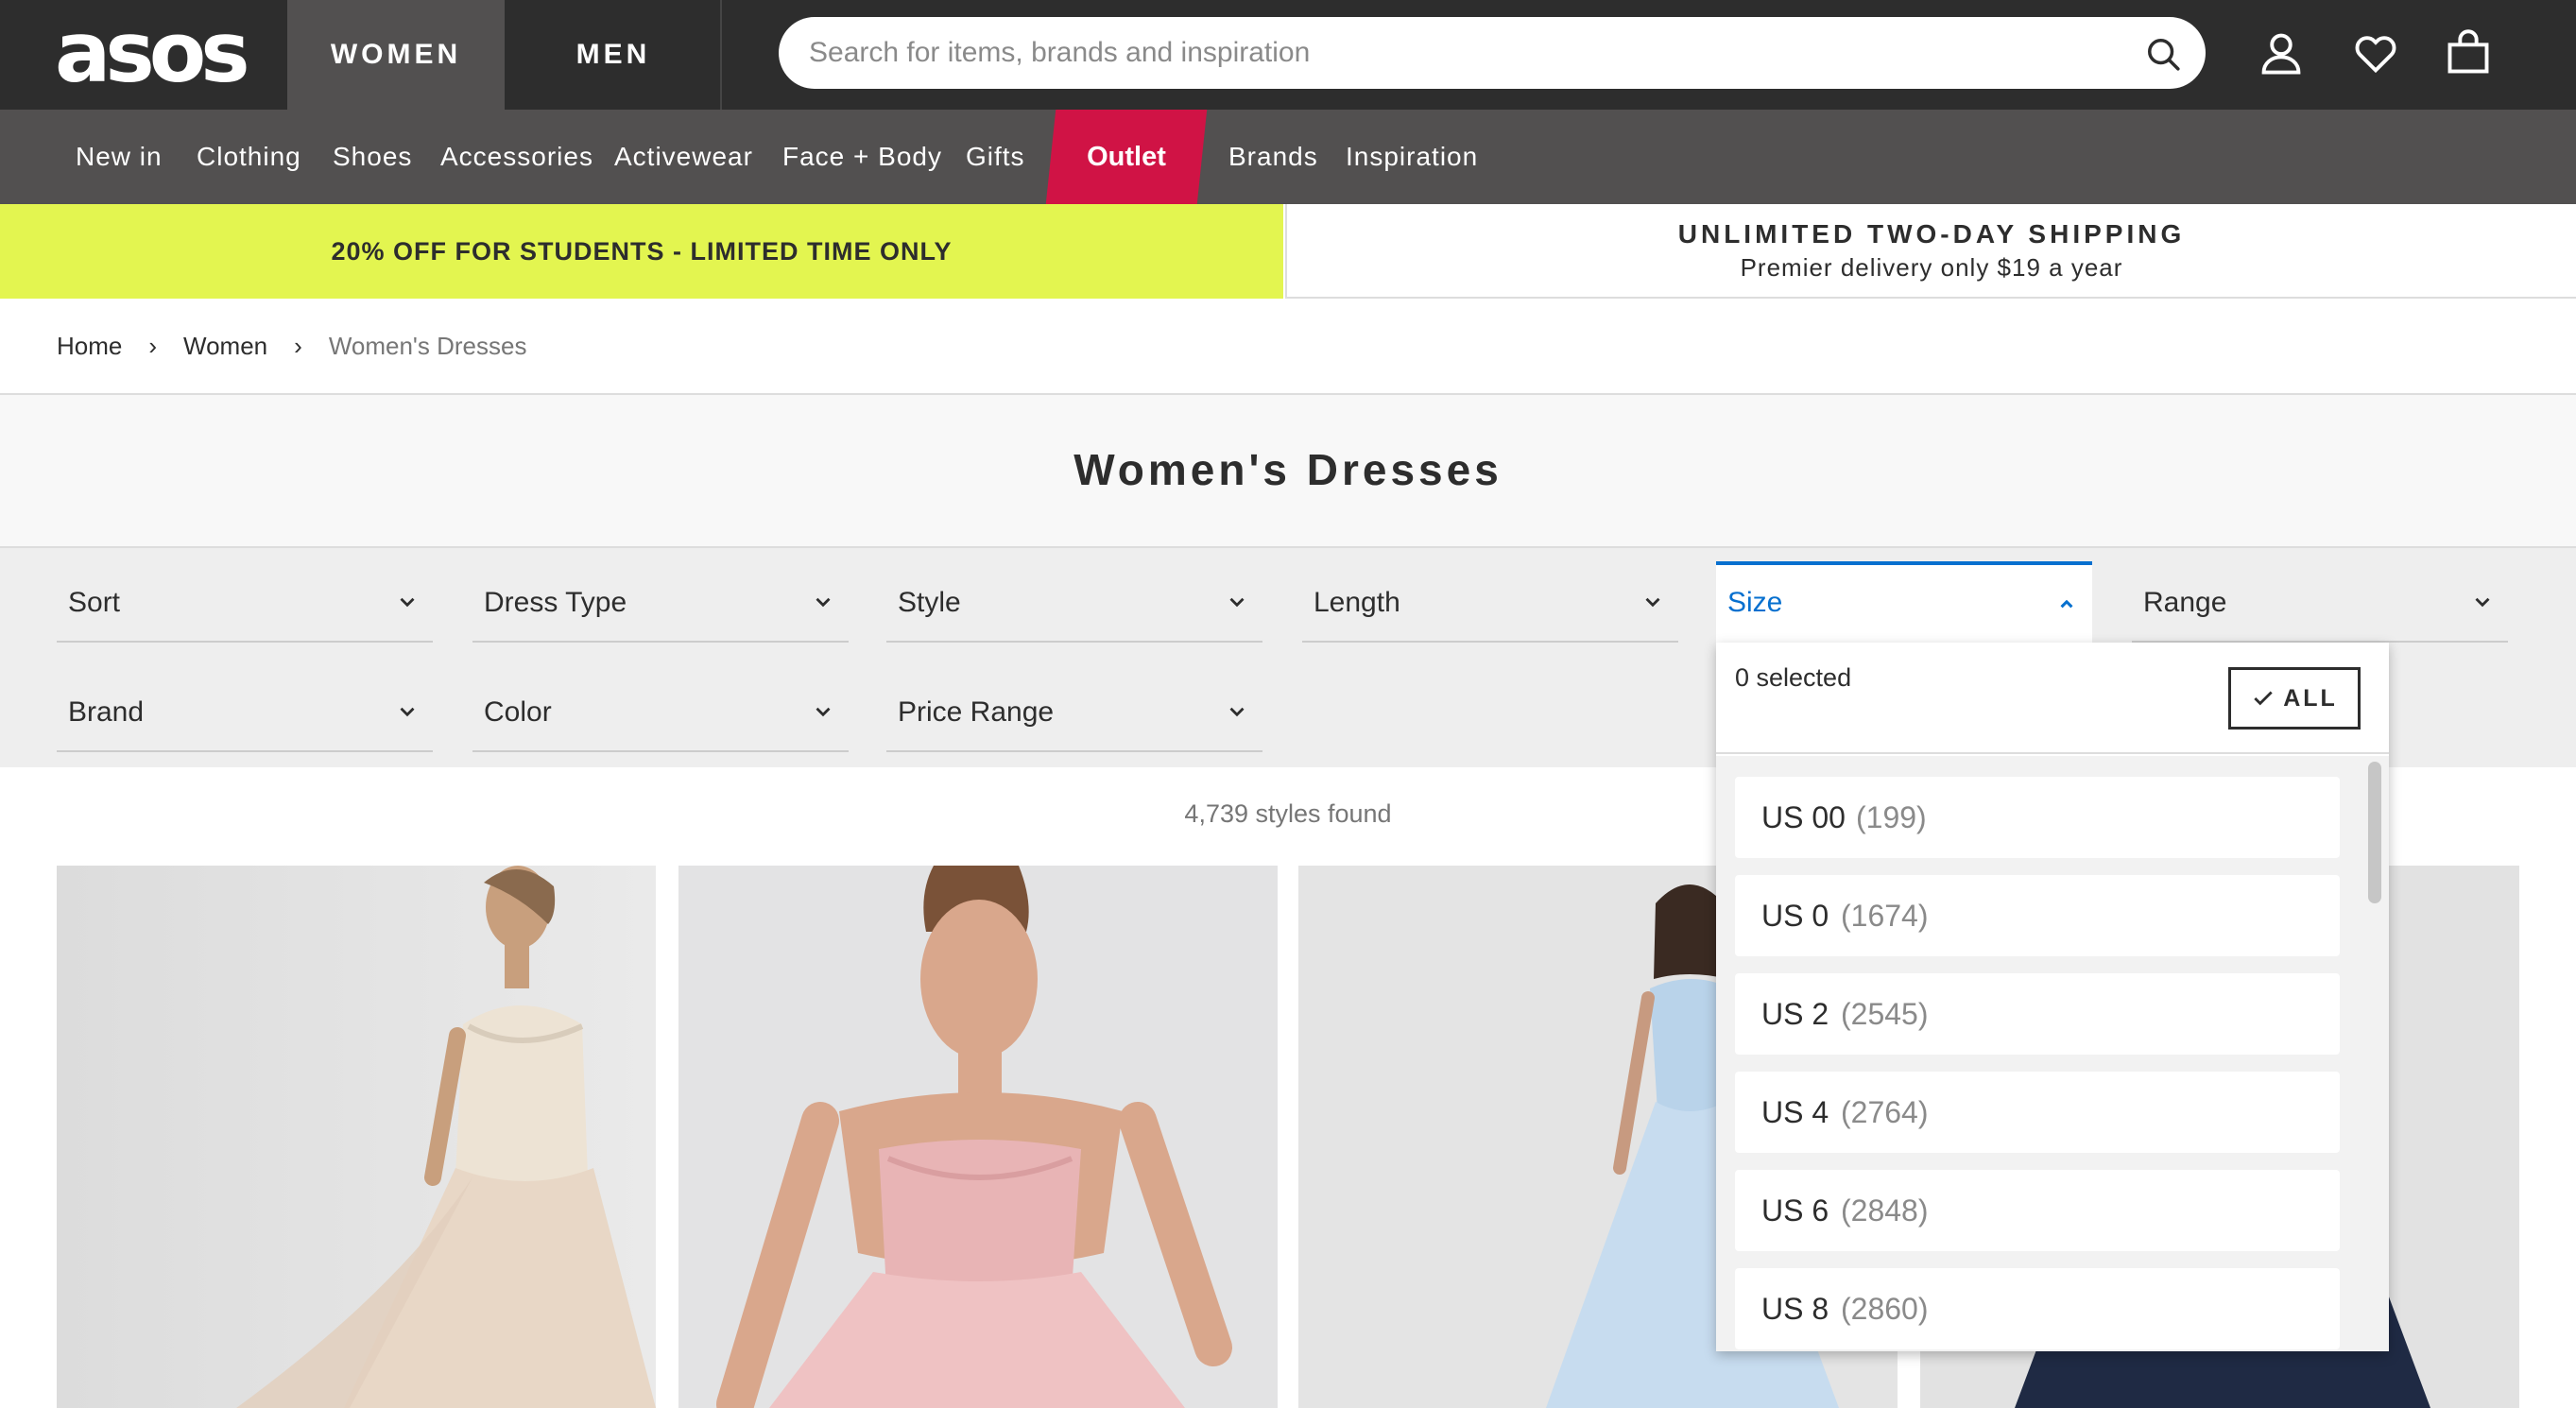 The width and height of the screenshot is (2576, 1408). What do you see at coordinates (2037, 916) in the screenshot?
I see `size-option-us-0: US 0 (1674)` at bounding box center [2037, 916].